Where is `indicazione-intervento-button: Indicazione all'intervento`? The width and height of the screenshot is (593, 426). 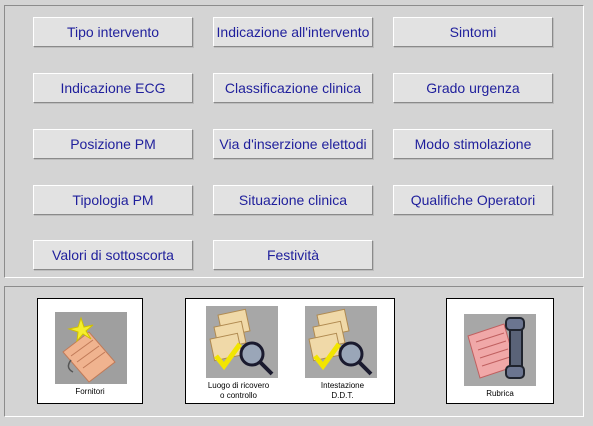
indicazione-intervento-button: Indicazione all'intervento is located at coordinates (293, 32).